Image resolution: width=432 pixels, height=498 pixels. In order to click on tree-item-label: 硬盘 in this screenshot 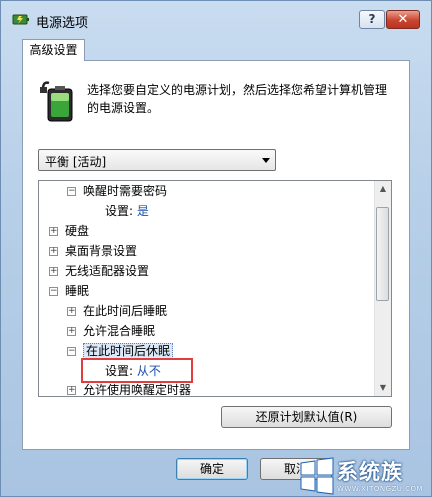, I will do `click(77, 231)`.